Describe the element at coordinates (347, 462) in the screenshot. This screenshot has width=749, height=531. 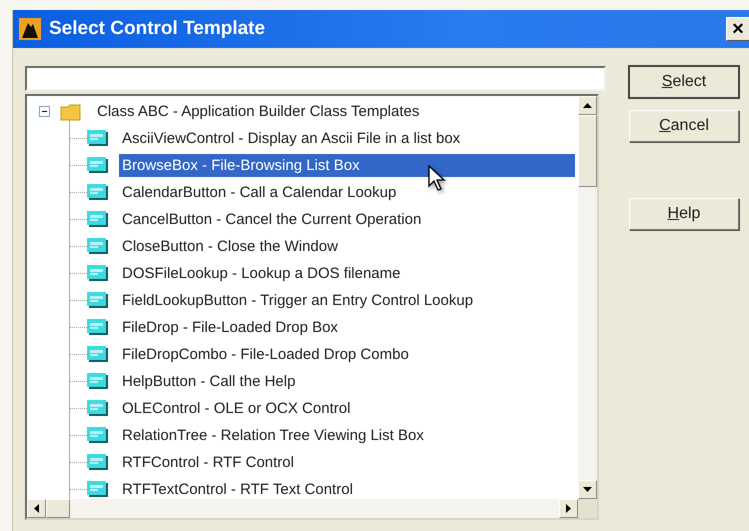
I see `tree-item: RTFControl - RTF Control` at that location.